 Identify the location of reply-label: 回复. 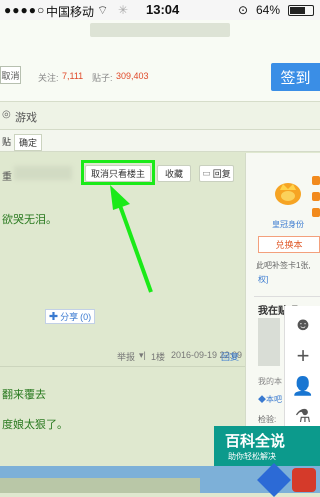
(221, 174).